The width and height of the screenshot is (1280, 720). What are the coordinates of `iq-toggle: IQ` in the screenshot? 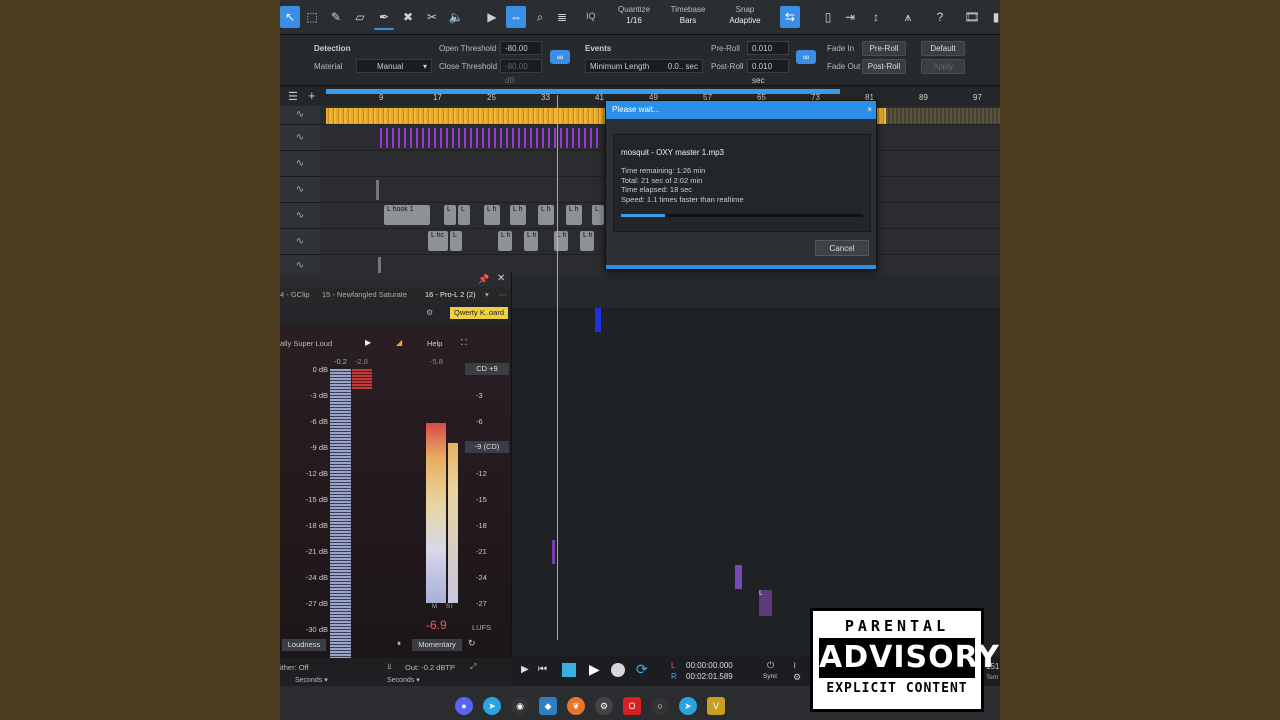 It's located at (591, 16).